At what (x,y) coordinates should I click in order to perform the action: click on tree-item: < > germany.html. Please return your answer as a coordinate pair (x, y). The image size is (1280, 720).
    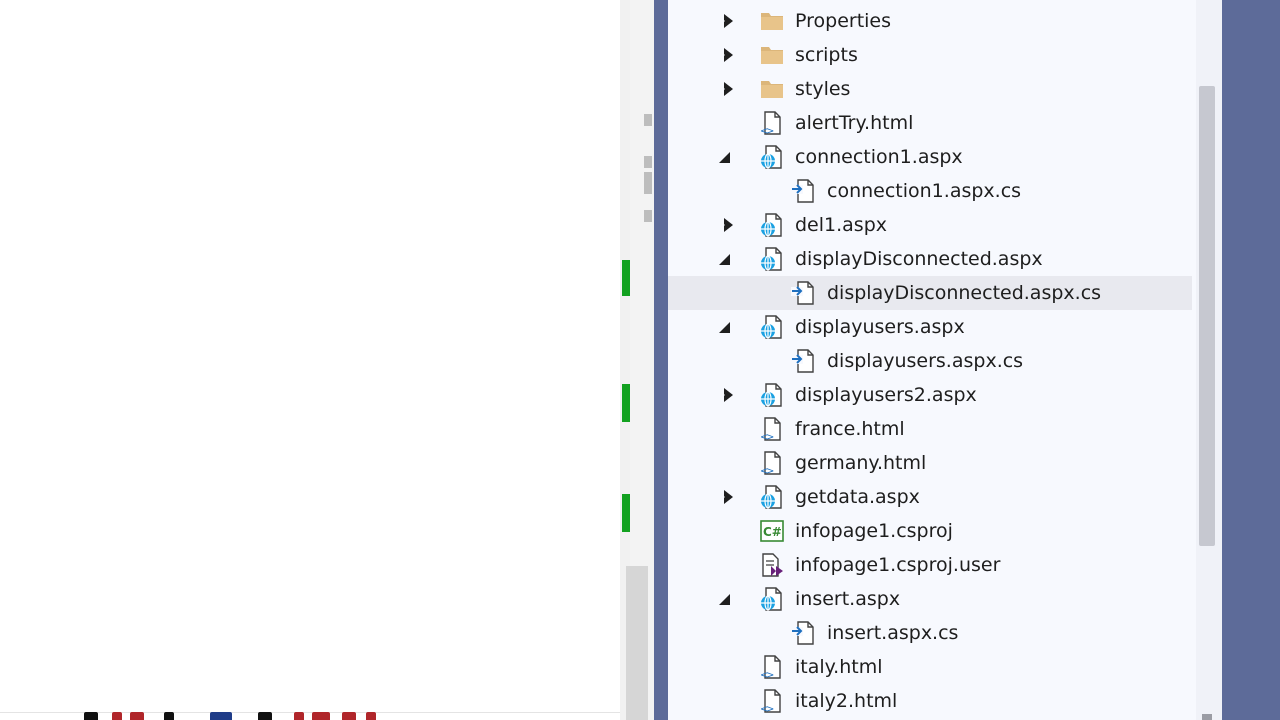
    Looking at the image, I should click on (930, 463).